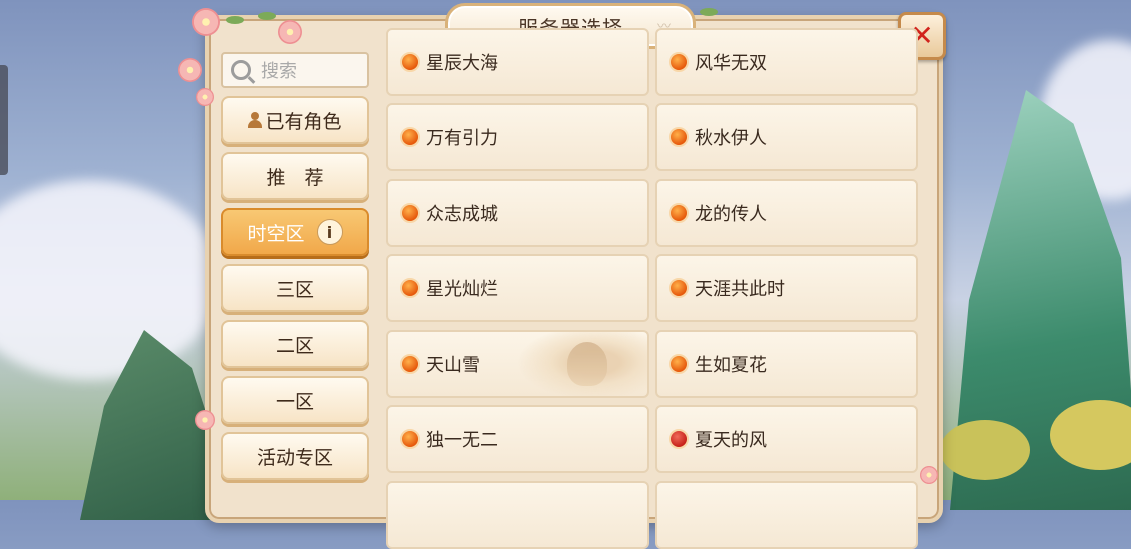 This screenshot has height=549, width=1131. I want to click on sidebar-item-label: 一区, so click(294, 401).